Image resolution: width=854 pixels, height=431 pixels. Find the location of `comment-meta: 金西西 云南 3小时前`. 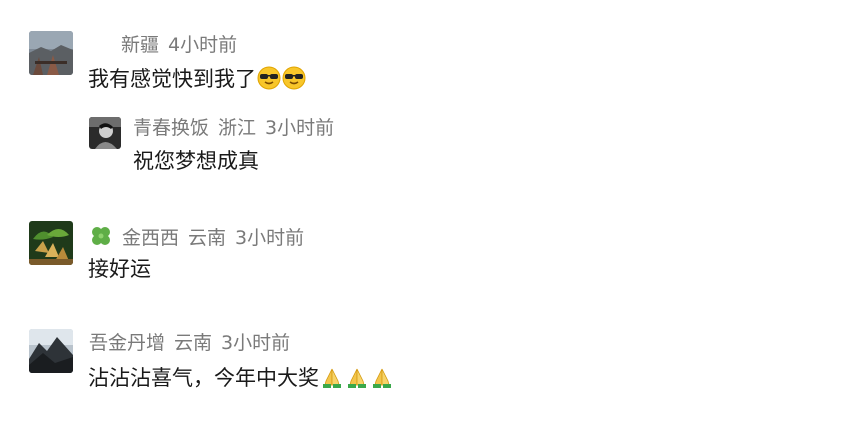

comment-meta: 金西西 云南 3小时前 is located at coordinates (196, 239).